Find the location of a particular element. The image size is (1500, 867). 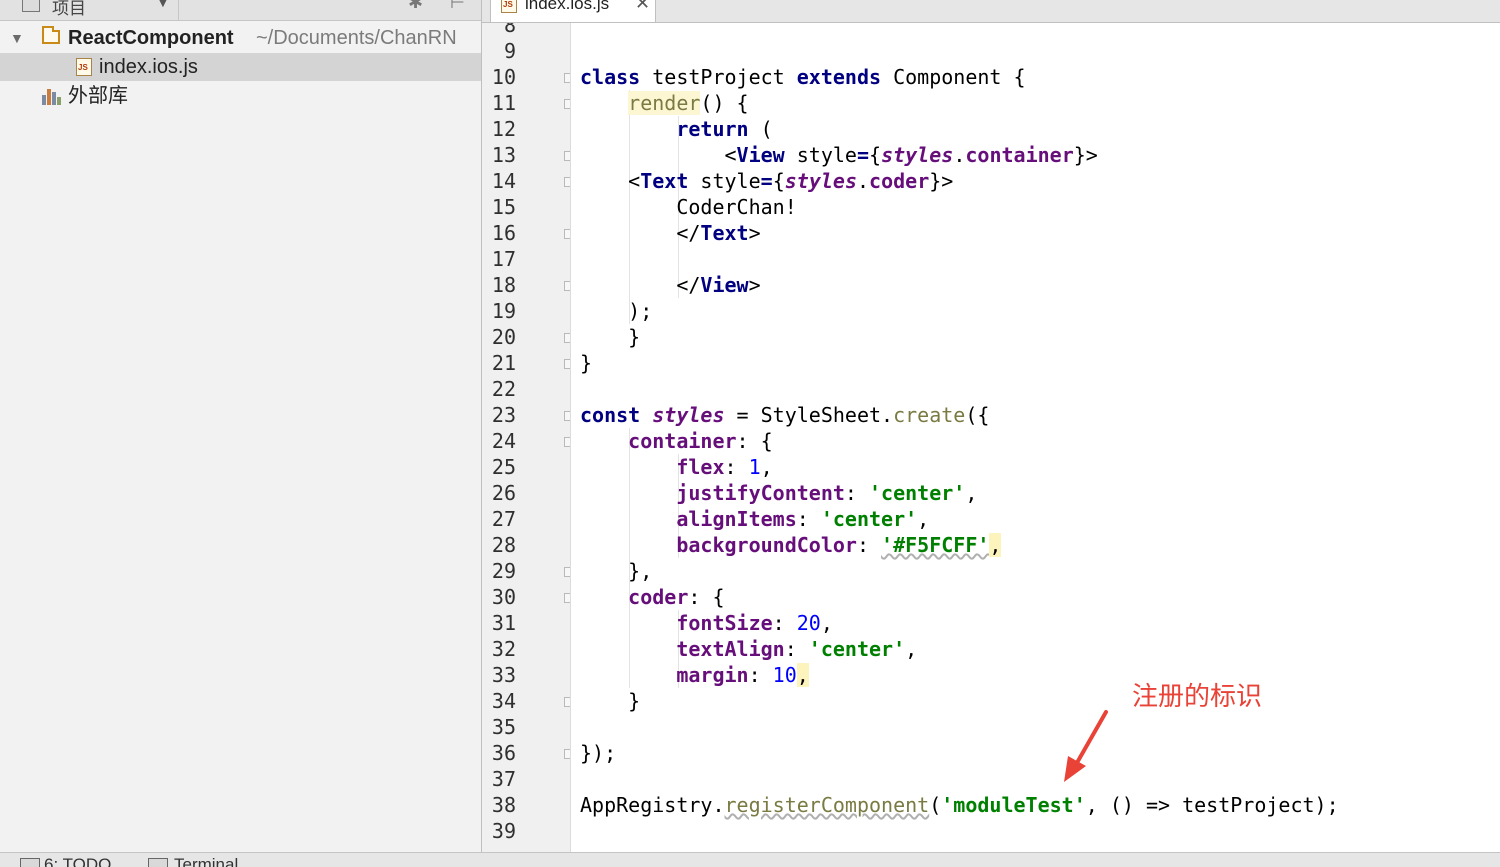

code-line: const styles = StyleSheet.create({ is located at coordinates (784, 415).